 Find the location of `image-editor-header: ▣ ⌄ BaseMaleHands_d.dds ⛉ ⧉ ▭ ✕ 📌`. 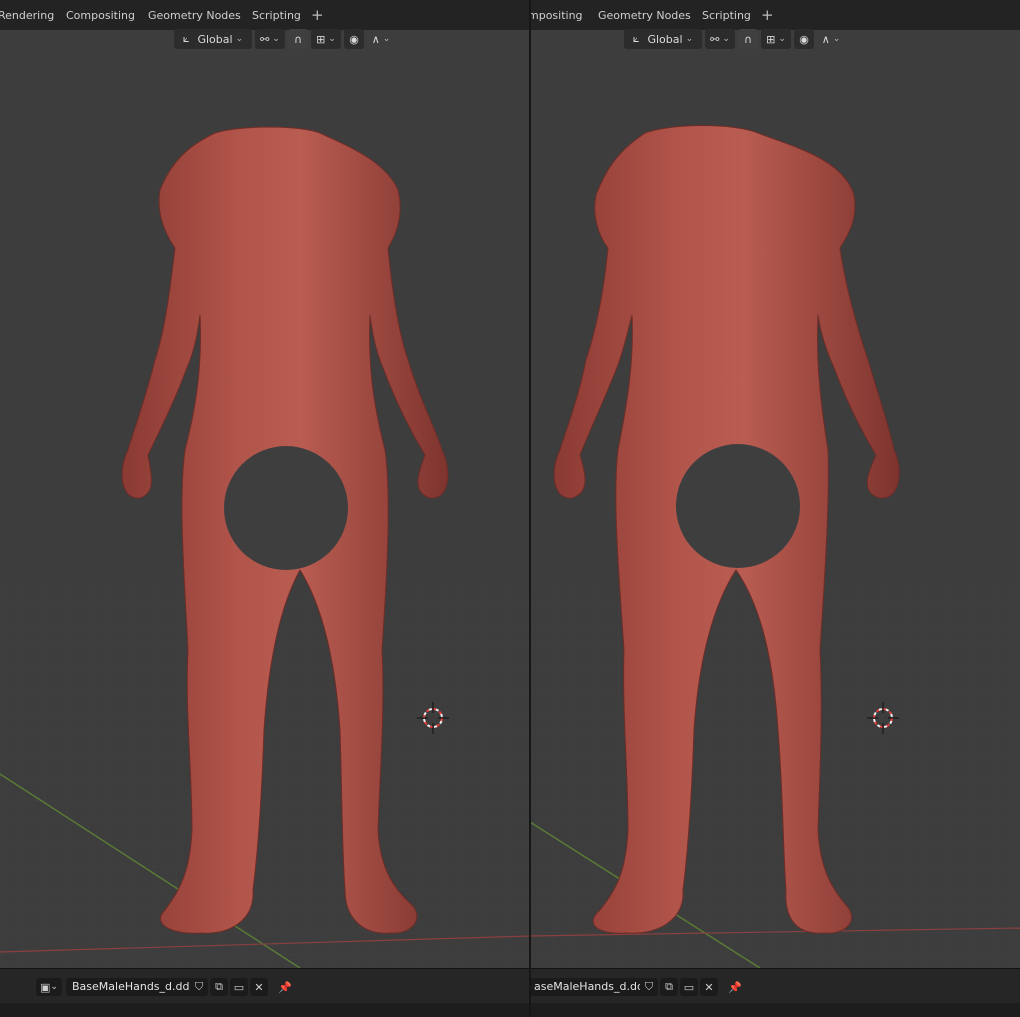

image-editor-header: ▣ ⌄ BaseMaleHands_d.dds ⛉ ⧉ ▭ ✕ 📌 is located at coordinates (265, 986).